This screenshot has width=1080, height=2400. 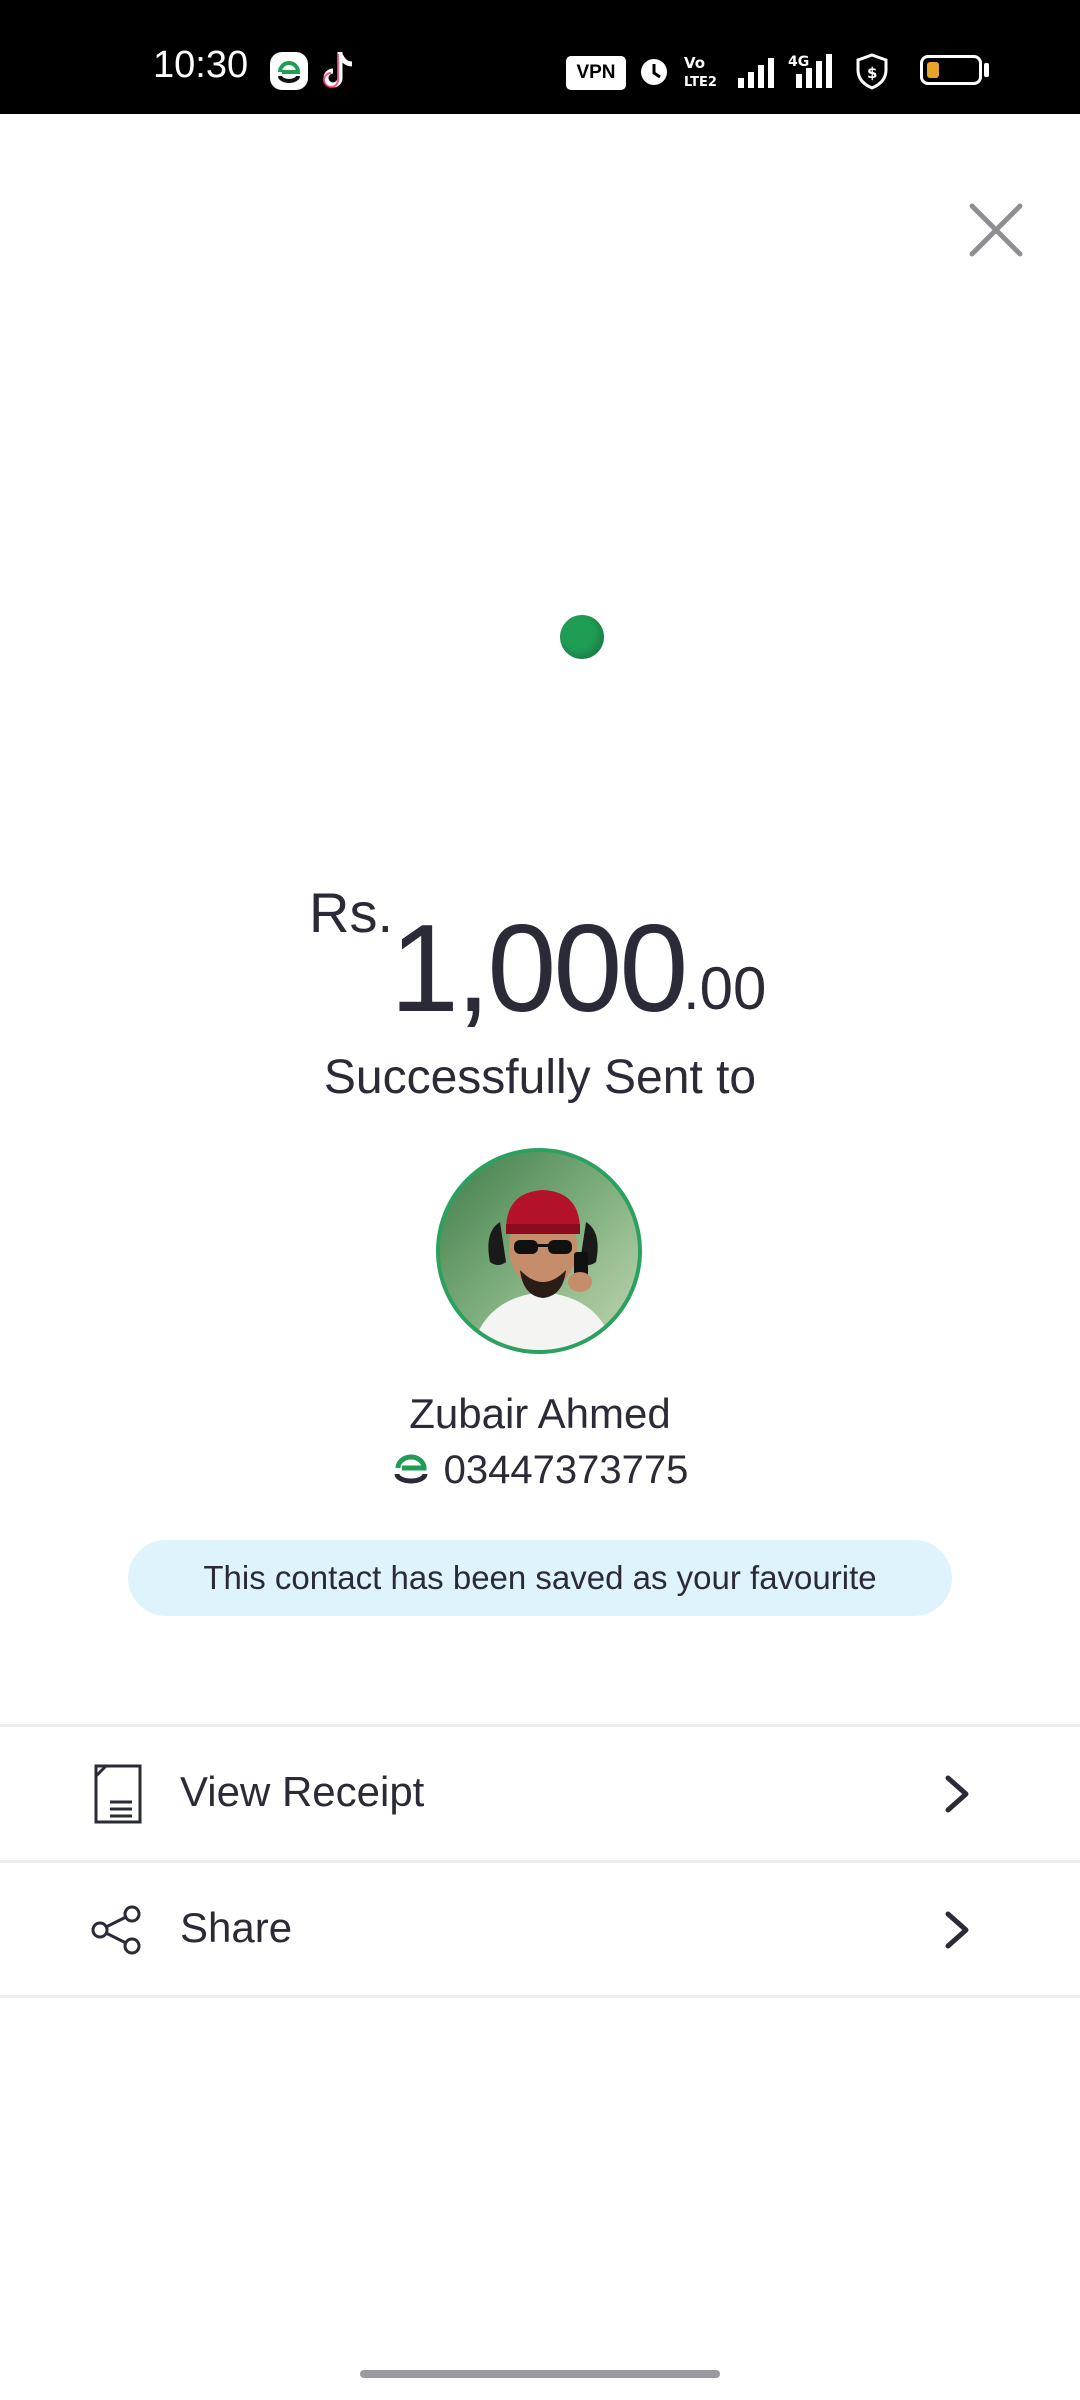 What do you see at coordinates (566, 1470) in the screenshot?
I see `recipient-phone: 03447373775` at bounding box center [566, 1470].